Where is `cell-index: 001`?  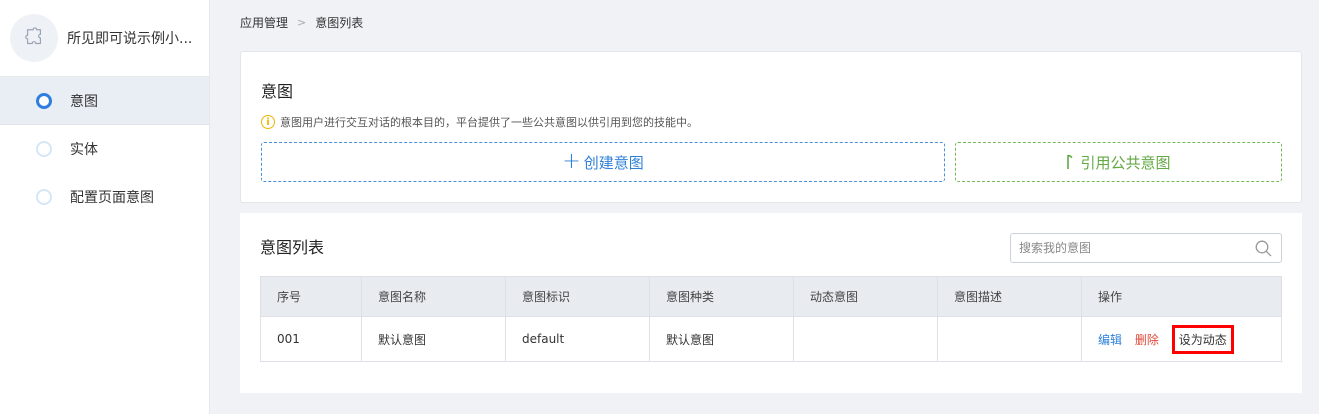
cell-index: 001 is located at coordinates (311, 339).